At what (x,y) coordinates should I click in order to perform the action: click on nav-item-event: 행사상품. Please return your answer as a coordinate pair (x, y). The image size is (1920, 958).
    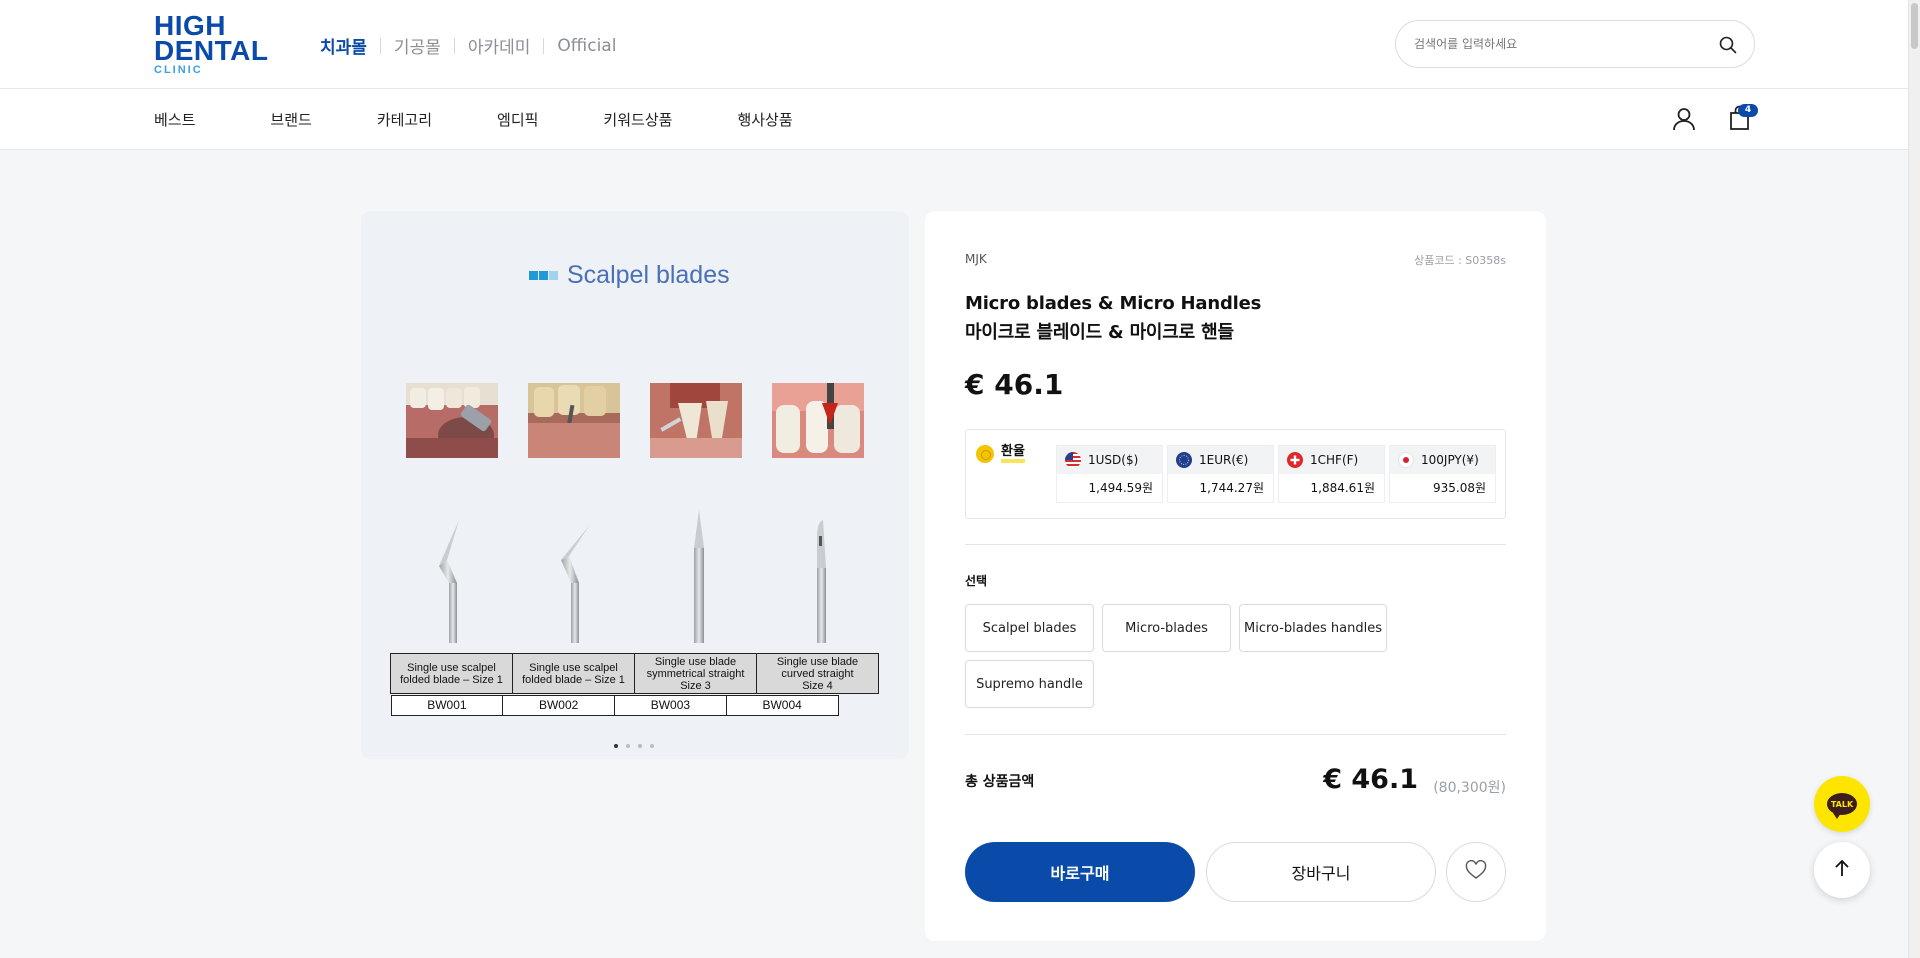
    Looking at the image, I should click on (764, 119).